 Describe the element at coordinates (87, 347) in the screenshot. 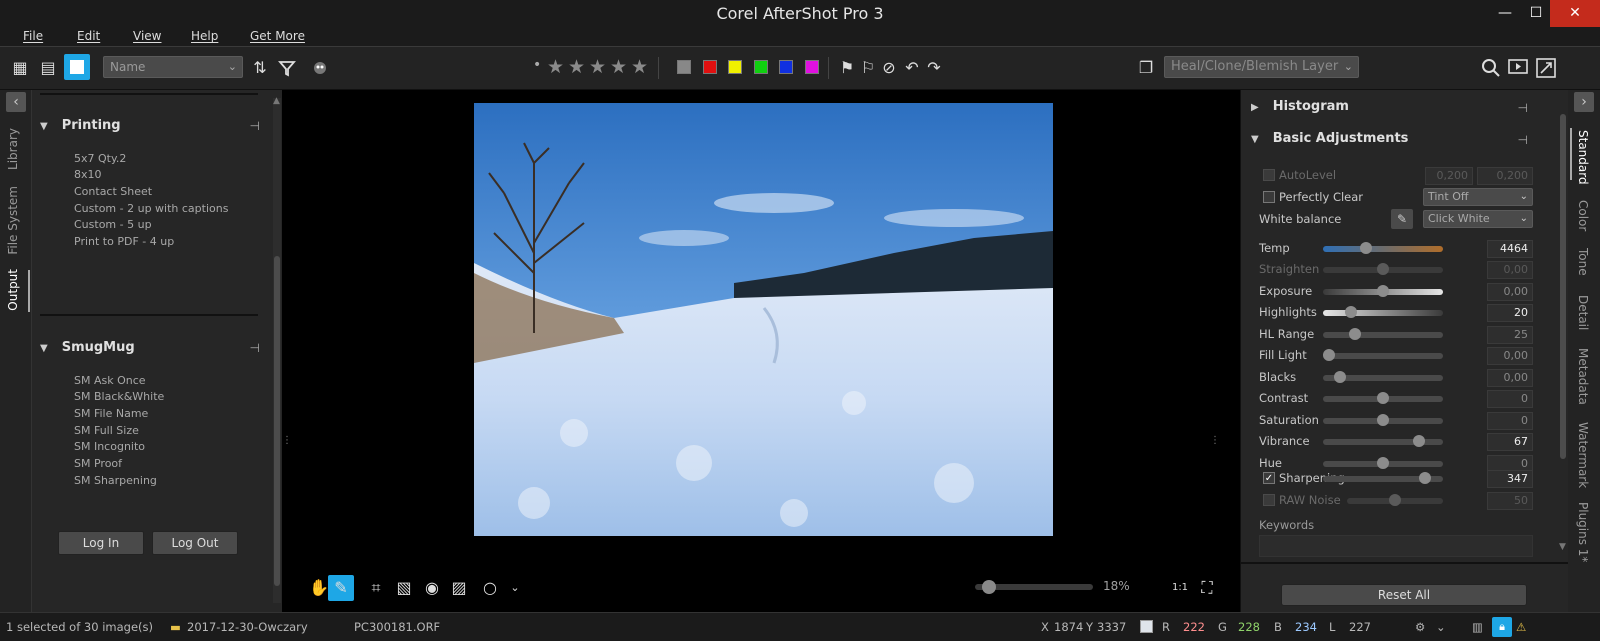

I see `smugmug-section-header: ▼ SmugMug` at that location.